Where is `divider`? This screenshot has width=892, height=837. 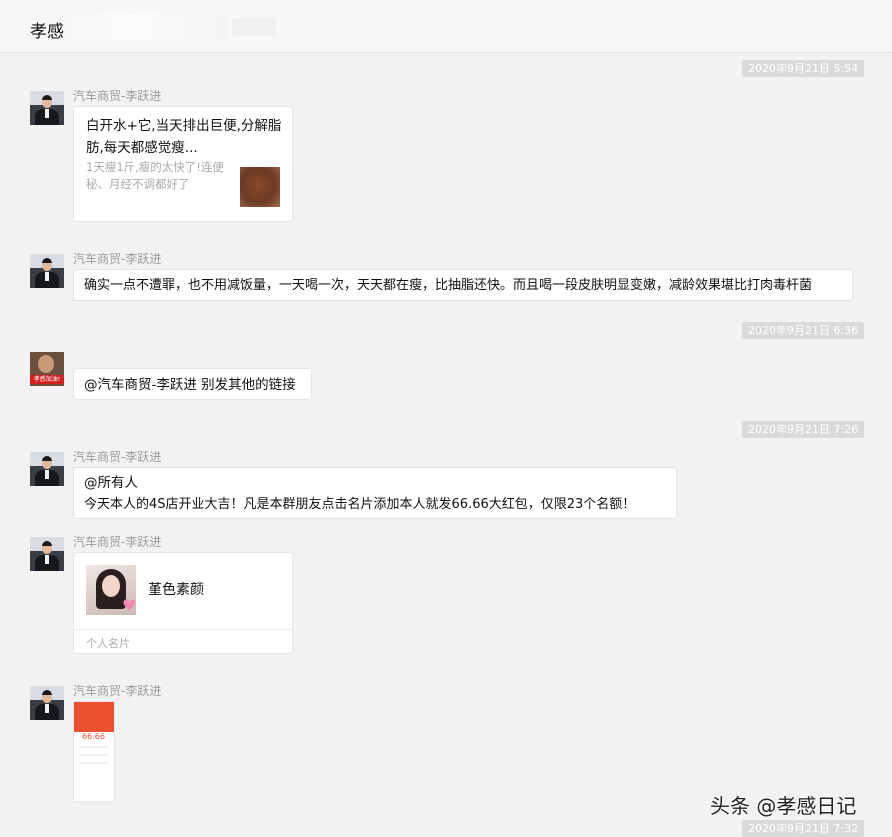 divider is located at coordinates (183, 629).